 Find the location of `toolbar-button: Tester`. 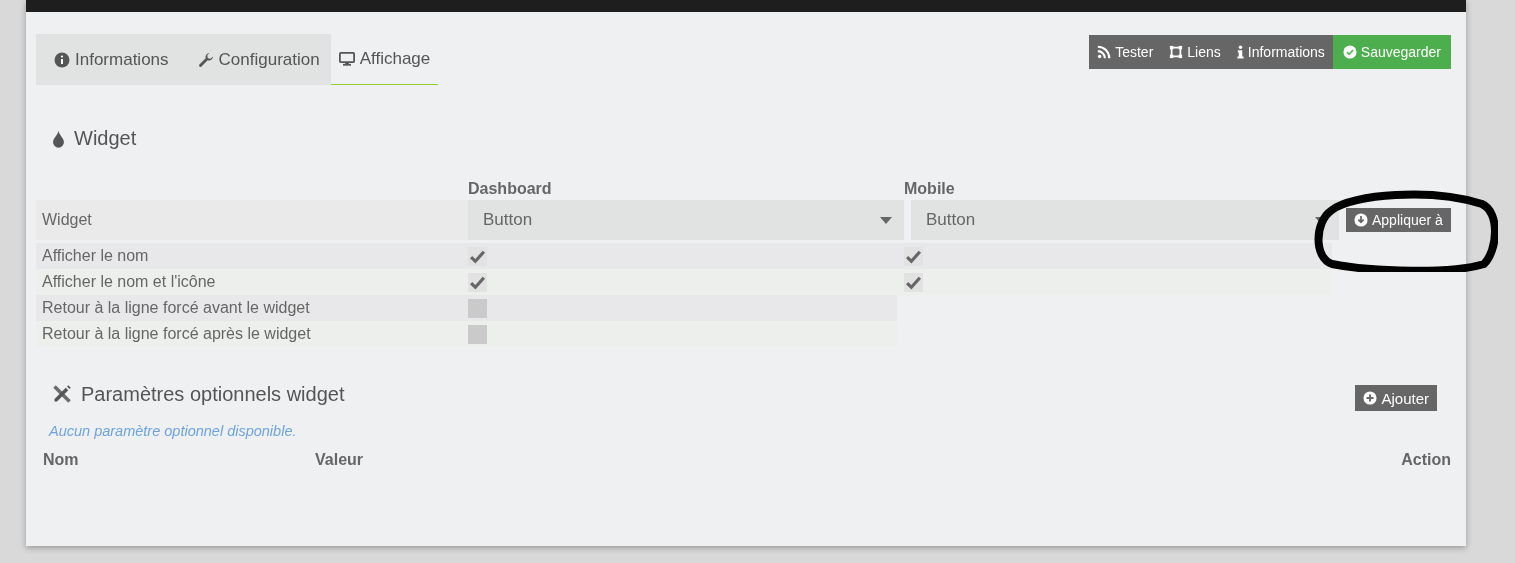

toolbar-button: Tester is located at coordinates (1125, 52).